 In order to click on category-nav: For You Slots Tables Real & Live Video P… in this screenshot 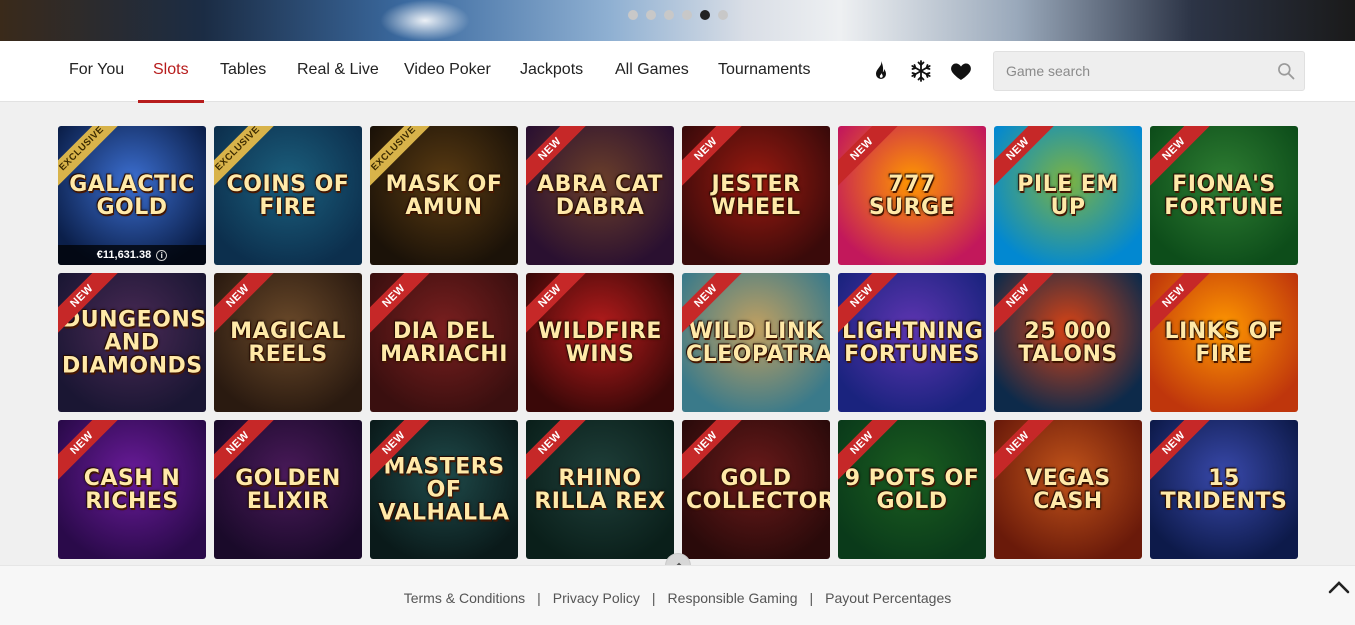, I will do `click(677, 72)`.